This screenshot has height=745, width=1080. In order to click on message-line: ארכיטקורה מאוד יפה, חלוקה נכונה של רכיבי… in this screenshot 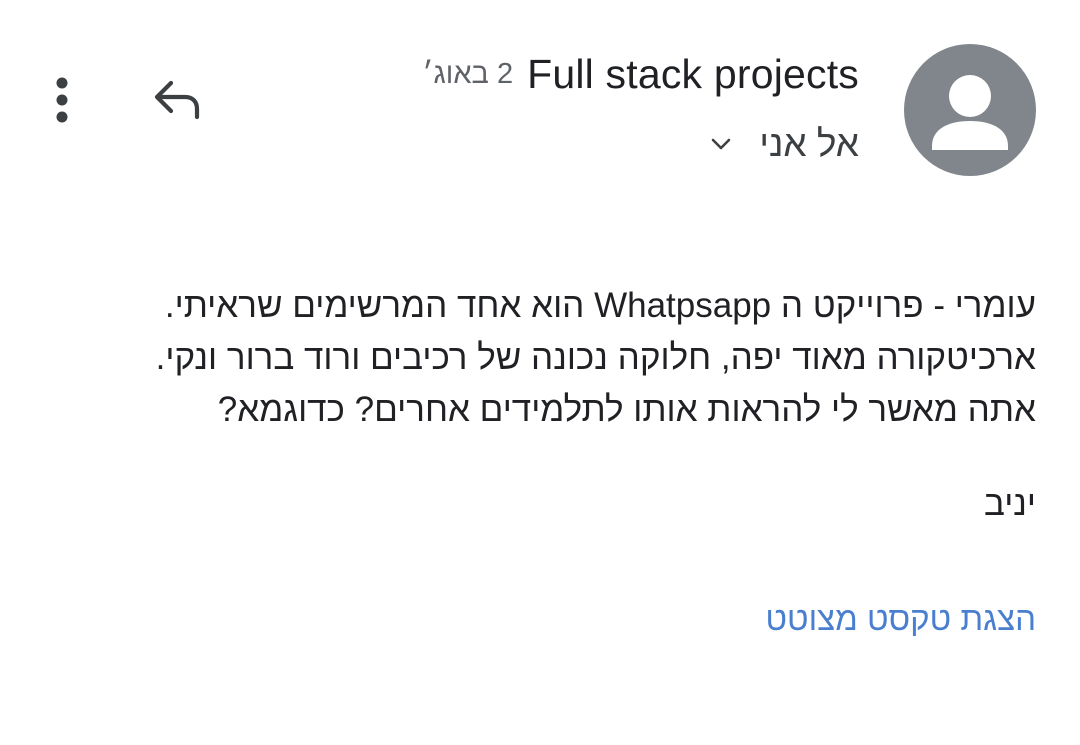, I will do `click(595, 357)`.